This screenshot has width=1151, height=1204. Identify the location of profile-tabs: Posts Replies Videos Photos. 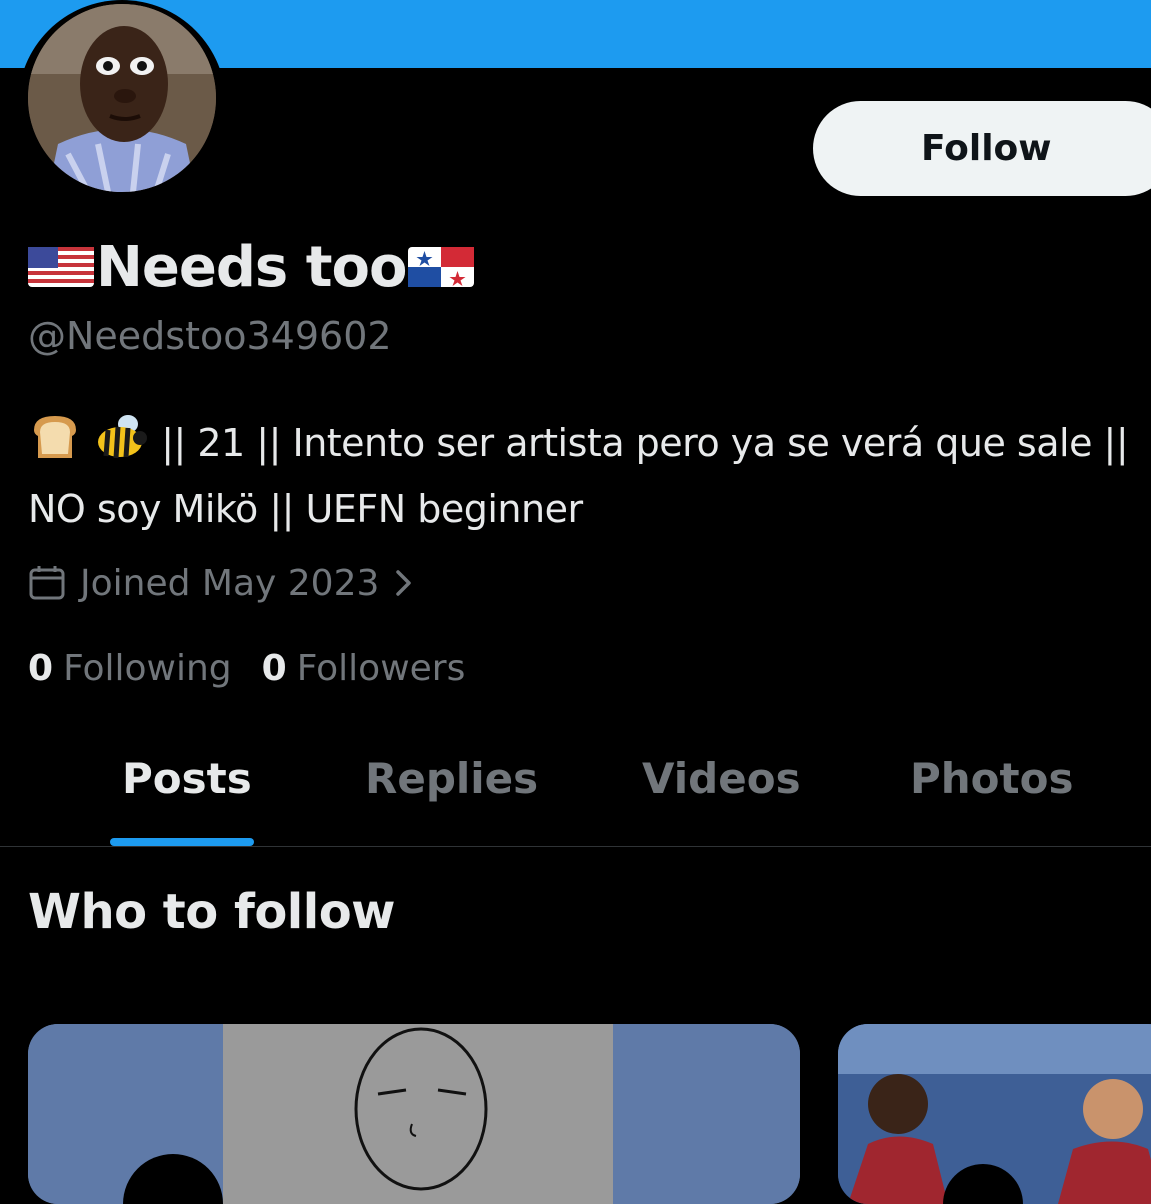
(575, 788).